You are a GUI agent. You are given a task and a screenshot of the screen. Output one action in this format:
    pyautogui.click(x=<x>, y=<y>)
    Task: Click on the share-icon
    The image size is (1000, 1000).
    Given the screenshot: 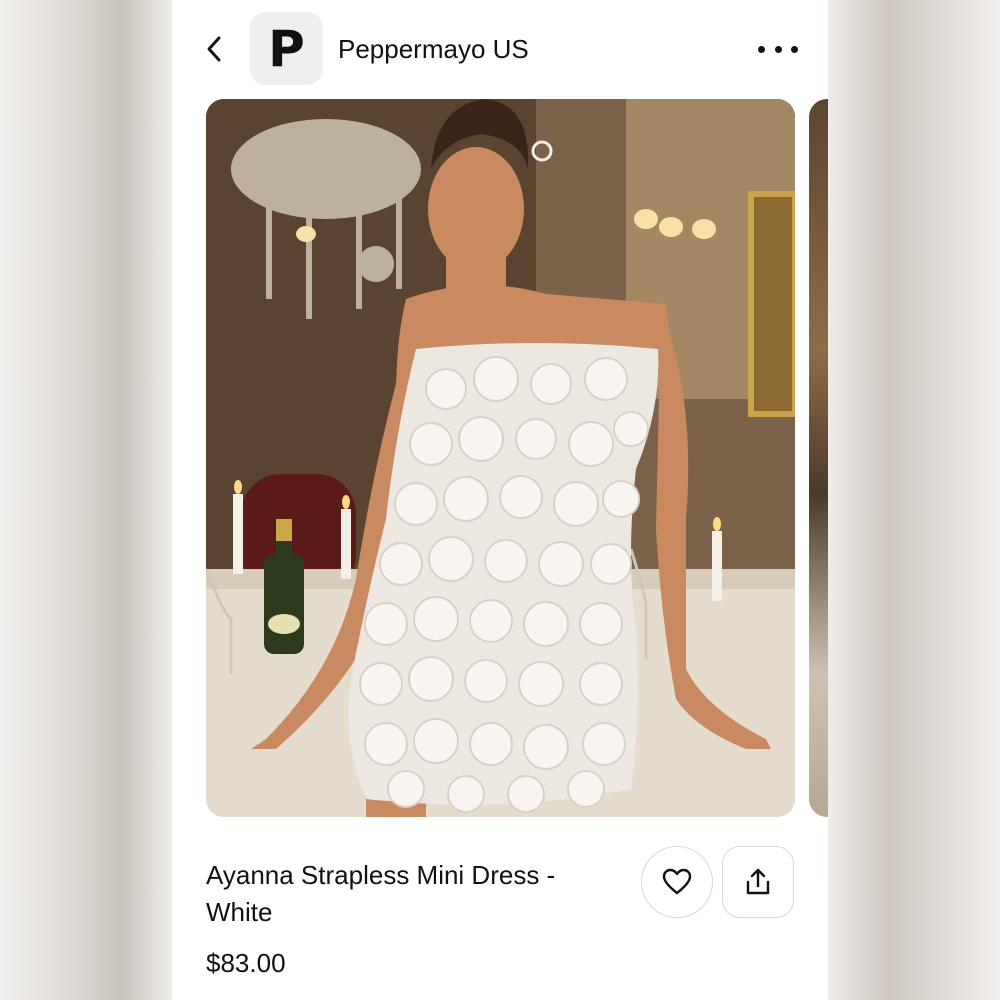 What is the action you would take?
    pyautogui.click(x=758, y=881)
    